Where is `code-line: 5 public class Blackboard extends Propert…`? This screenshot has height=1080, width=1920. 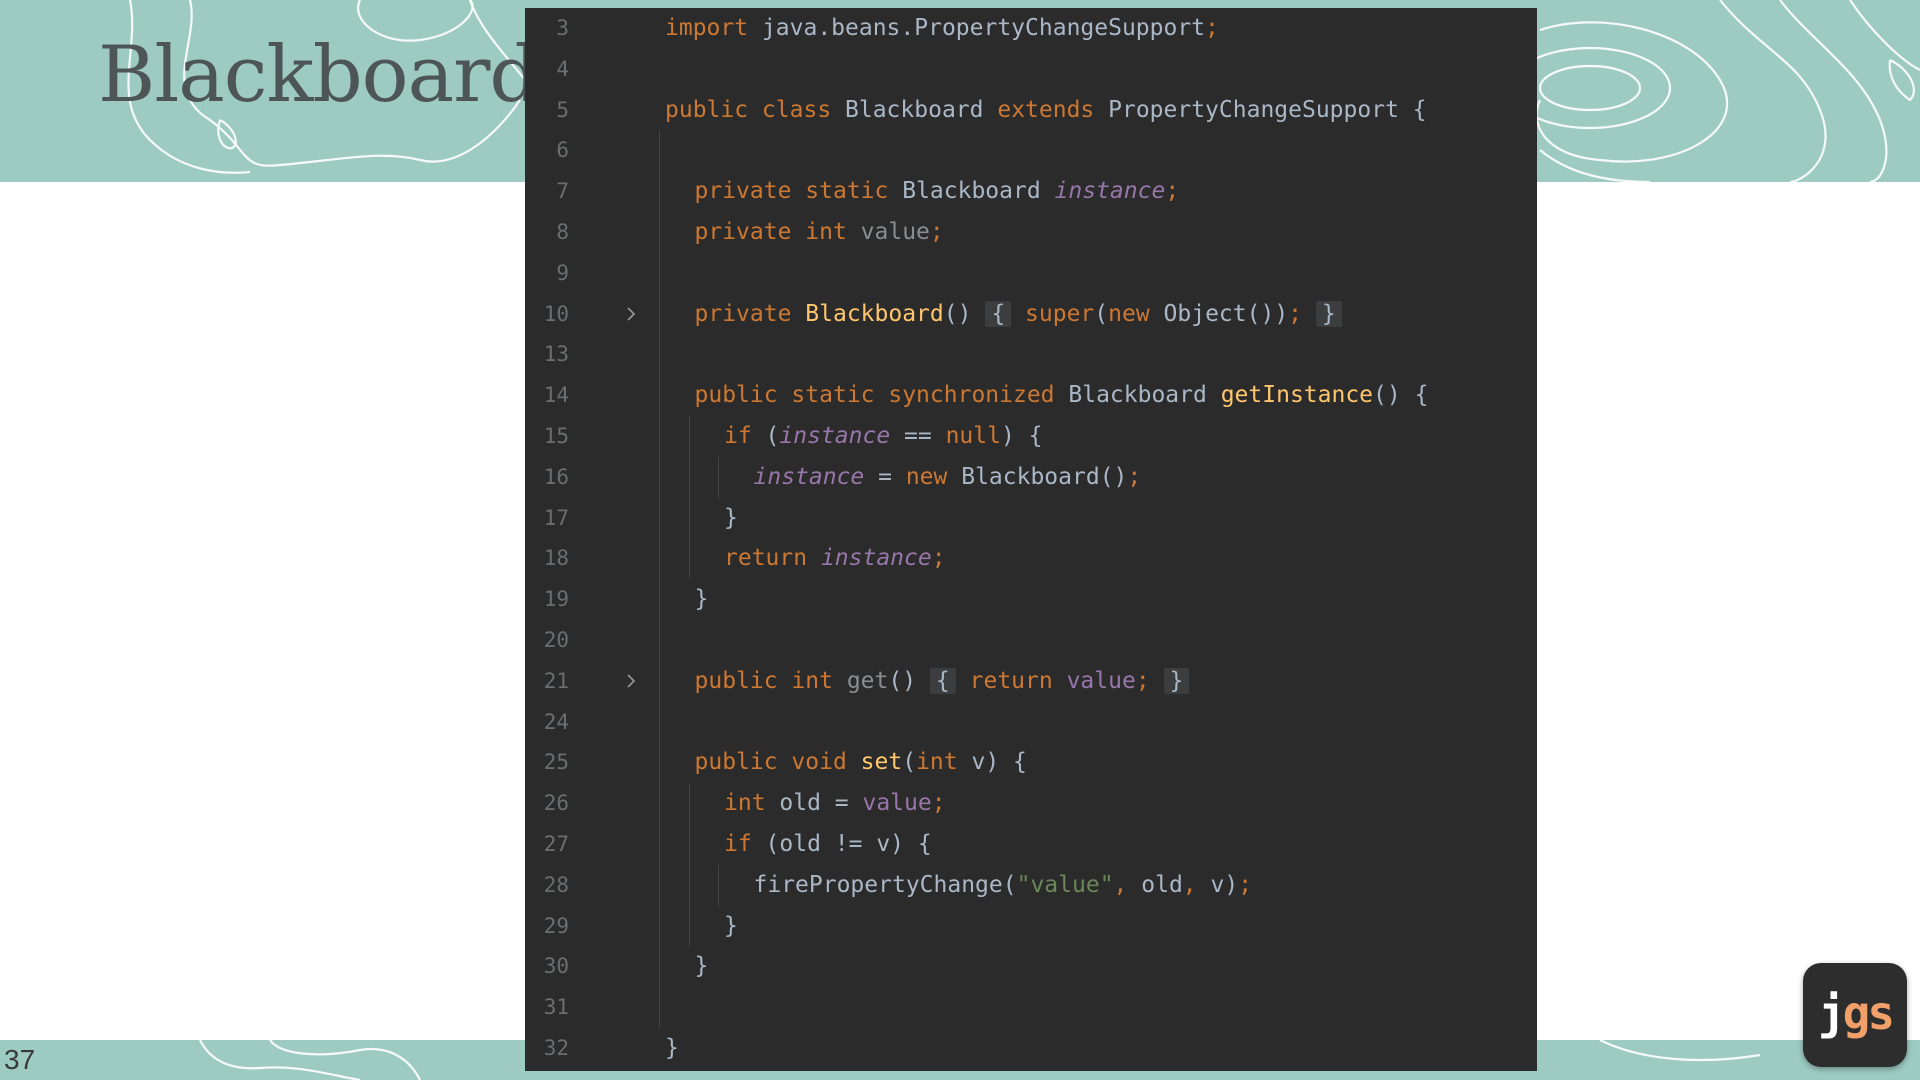
code-line: 5 public class Blackboard extends Propert… is located at coordinates (1031, 110).